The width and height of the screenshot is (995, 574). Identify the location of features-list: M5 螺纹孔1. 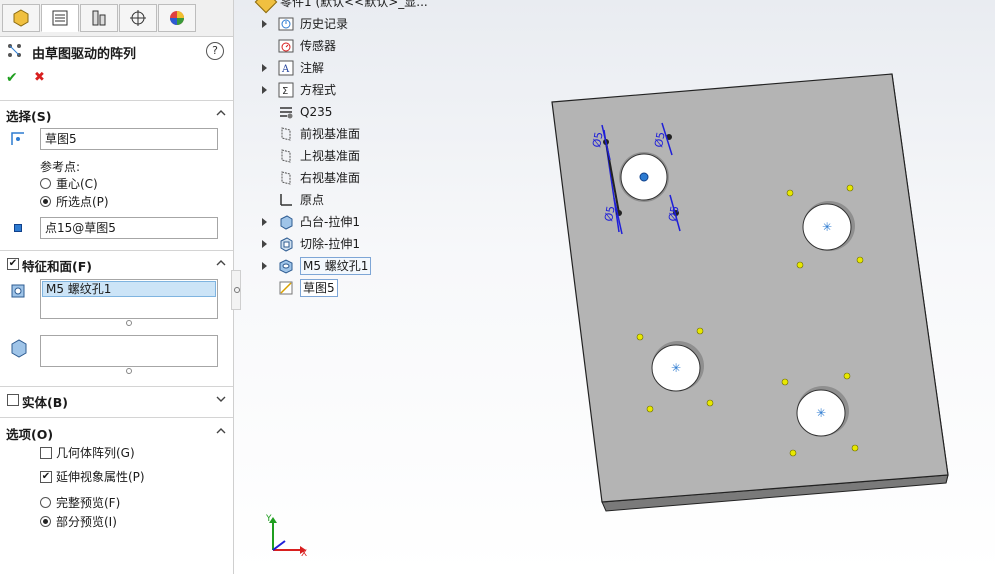
(129, 299).